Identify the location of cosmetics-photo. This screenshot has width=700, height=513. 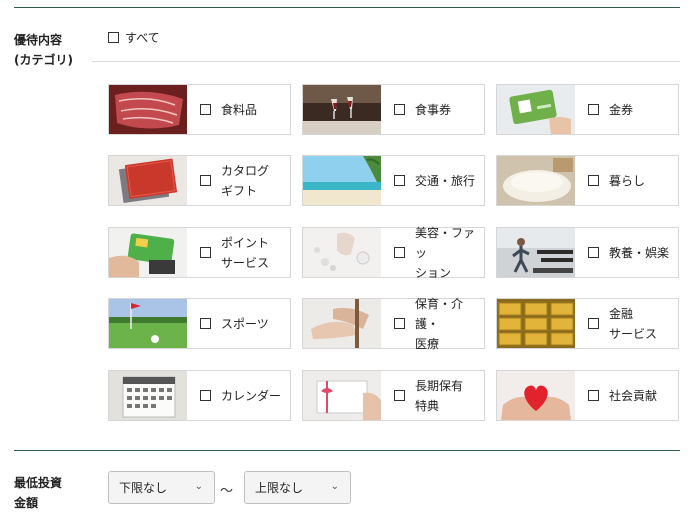
(342, 252).